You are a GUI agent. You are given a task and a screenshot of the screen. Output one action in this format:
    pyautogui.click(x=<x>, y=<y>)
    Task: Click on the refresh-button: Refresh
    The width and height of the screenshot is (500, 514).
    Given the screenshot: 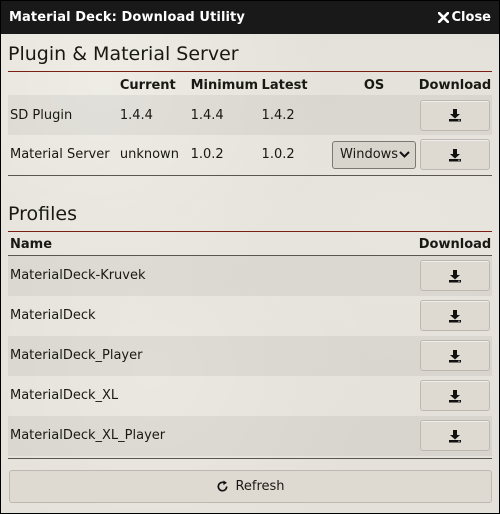 What is the action you would take?
    pyautogui.click(x=250, y=486)
    